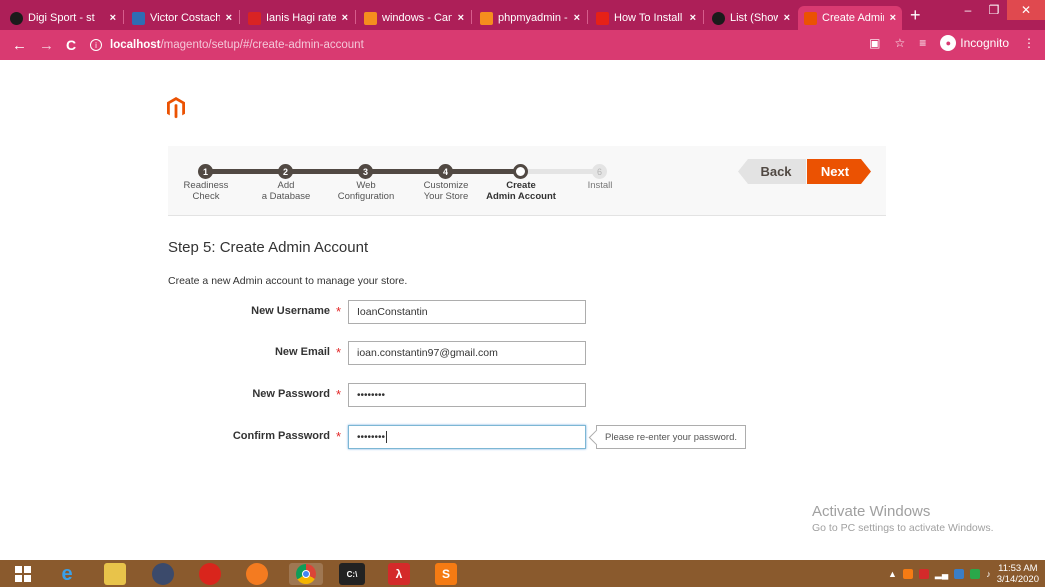  Describe the element at coordinates (600, 185) in the screenshot. I see `step-6-label: Install` at that location.